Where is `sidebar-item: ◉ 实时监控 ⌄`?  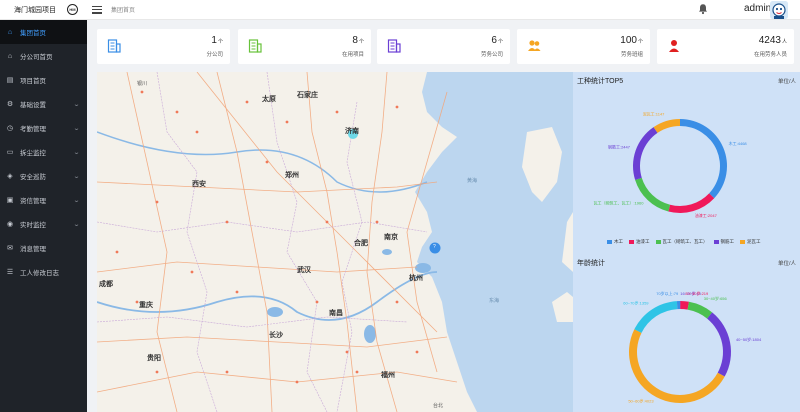 sidebar-item: ◉ 实时监控 ⌄ is located at coordinates (43, 224).